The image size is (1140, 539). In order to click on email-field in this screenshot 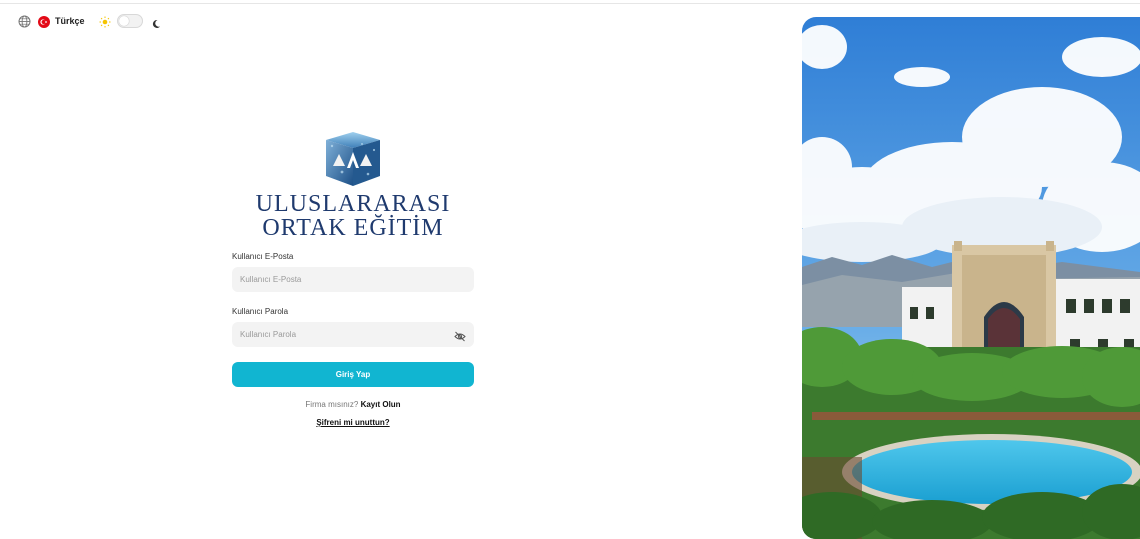, I will do `click(340, 279)`.